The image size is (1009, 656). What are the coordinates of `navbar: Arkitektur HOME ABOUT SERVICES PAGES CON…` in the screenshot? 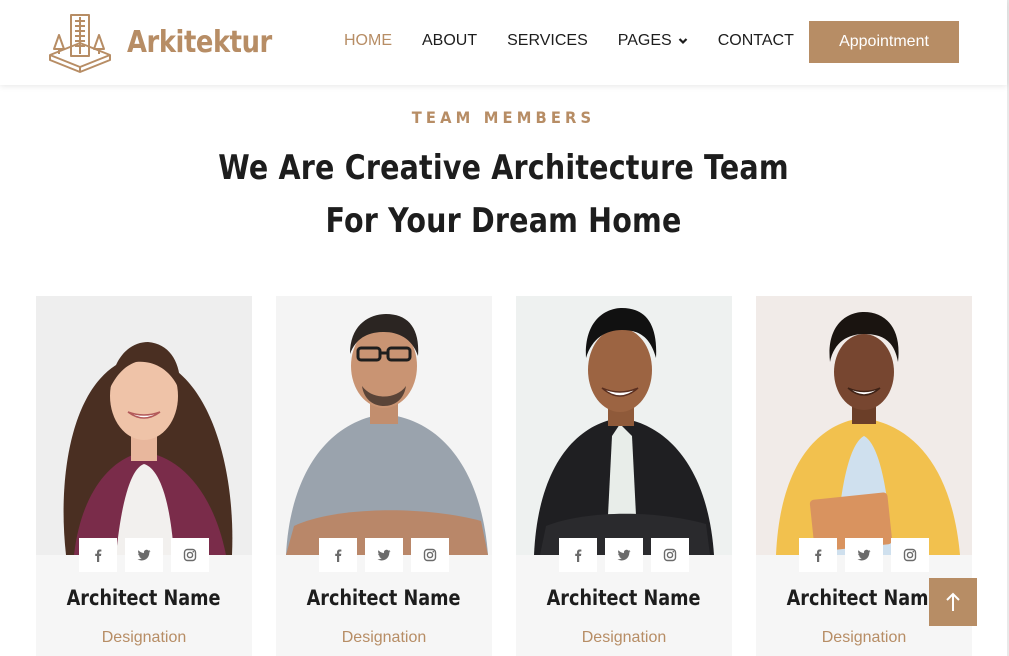 It's located at (503, 42).